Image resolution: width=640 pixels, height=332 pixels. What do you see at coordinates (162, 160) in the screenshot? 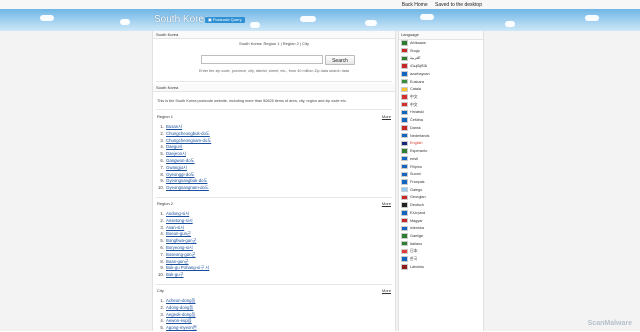
I see `list-item-number: 6.` at bounding box center [162, 160].